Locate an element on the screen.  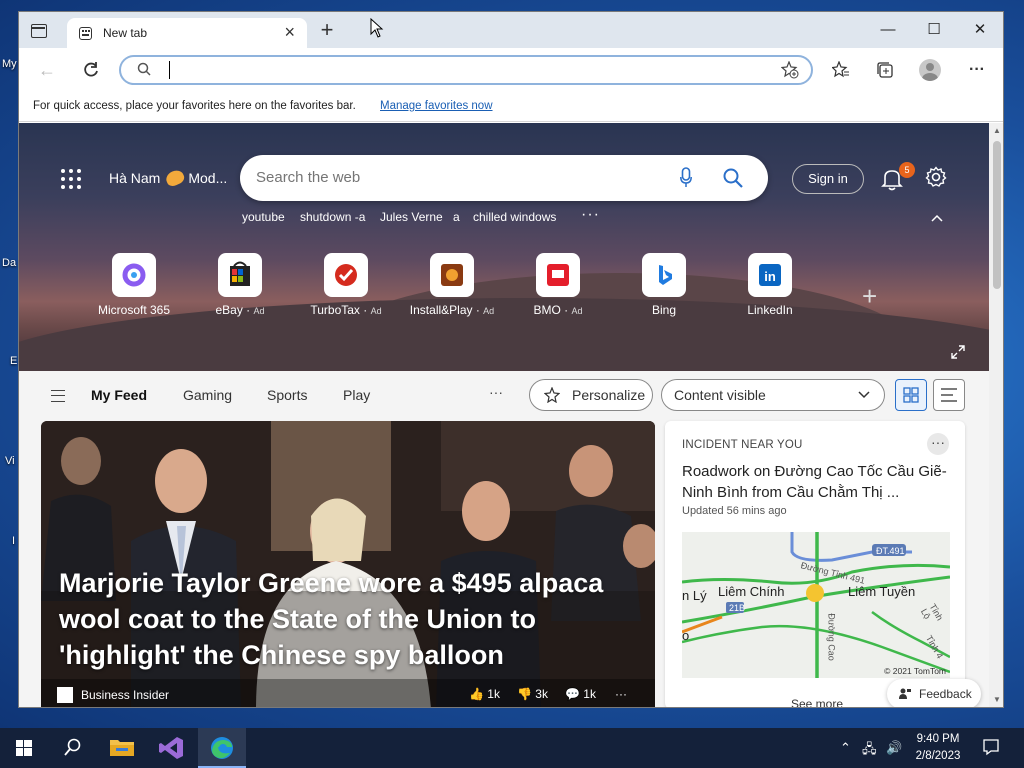
scroll-up-arrow-icon: ▲ is located at coordinates (997, 131).